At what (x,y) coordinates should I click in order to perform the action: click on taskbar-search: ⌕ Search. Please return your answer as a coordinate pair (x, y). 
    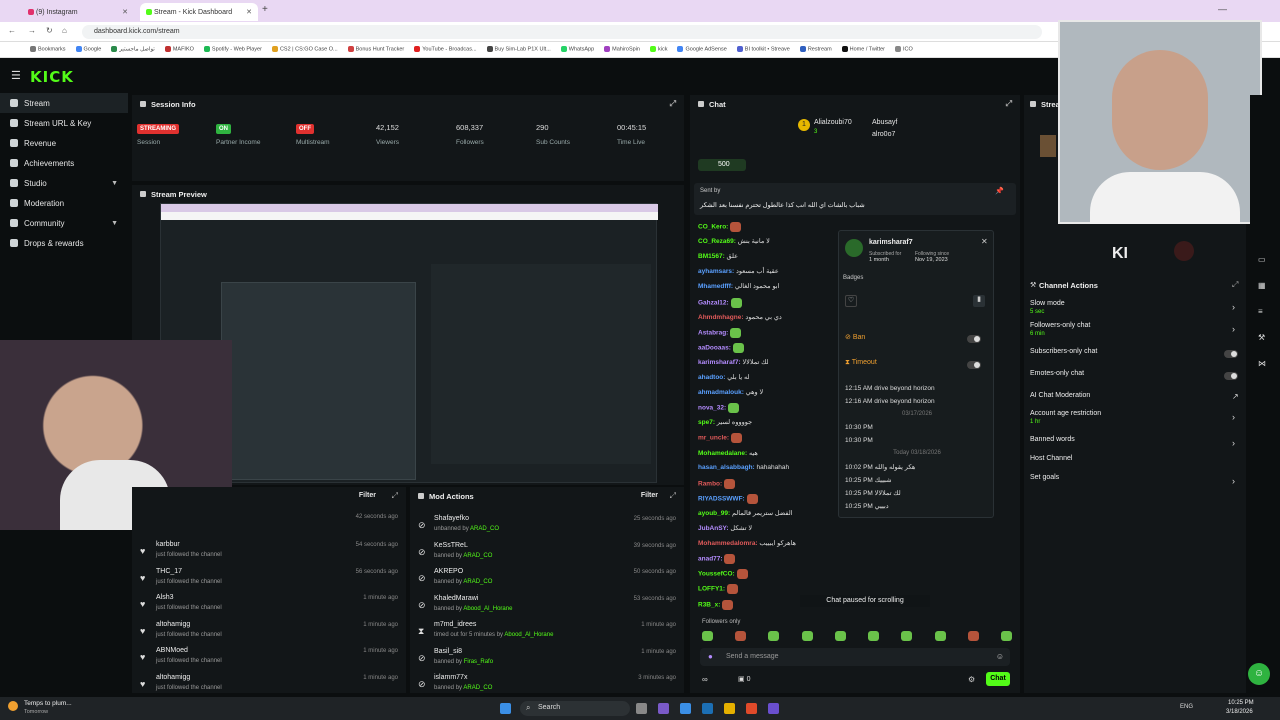
    Looking at the image, I should click on (575, 708).